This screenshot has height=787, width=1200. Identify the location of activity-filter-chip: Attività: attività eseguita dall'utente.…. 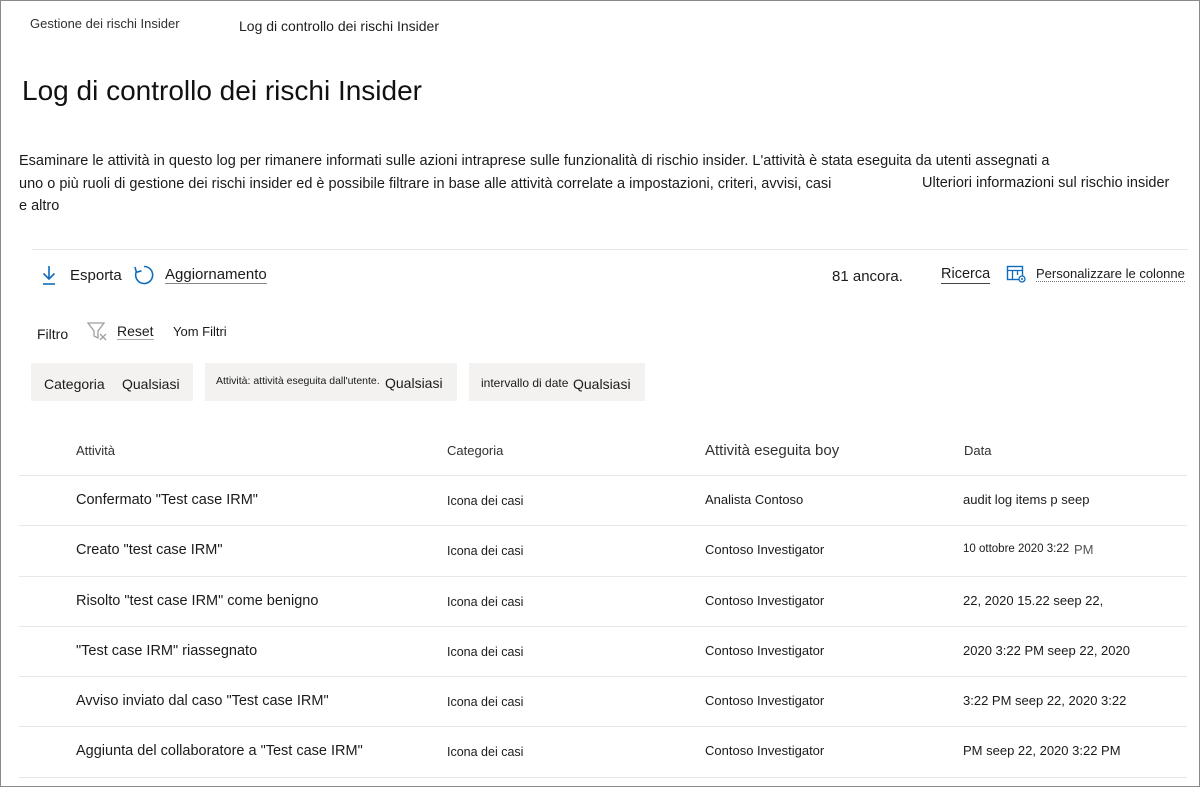
(331, 382).